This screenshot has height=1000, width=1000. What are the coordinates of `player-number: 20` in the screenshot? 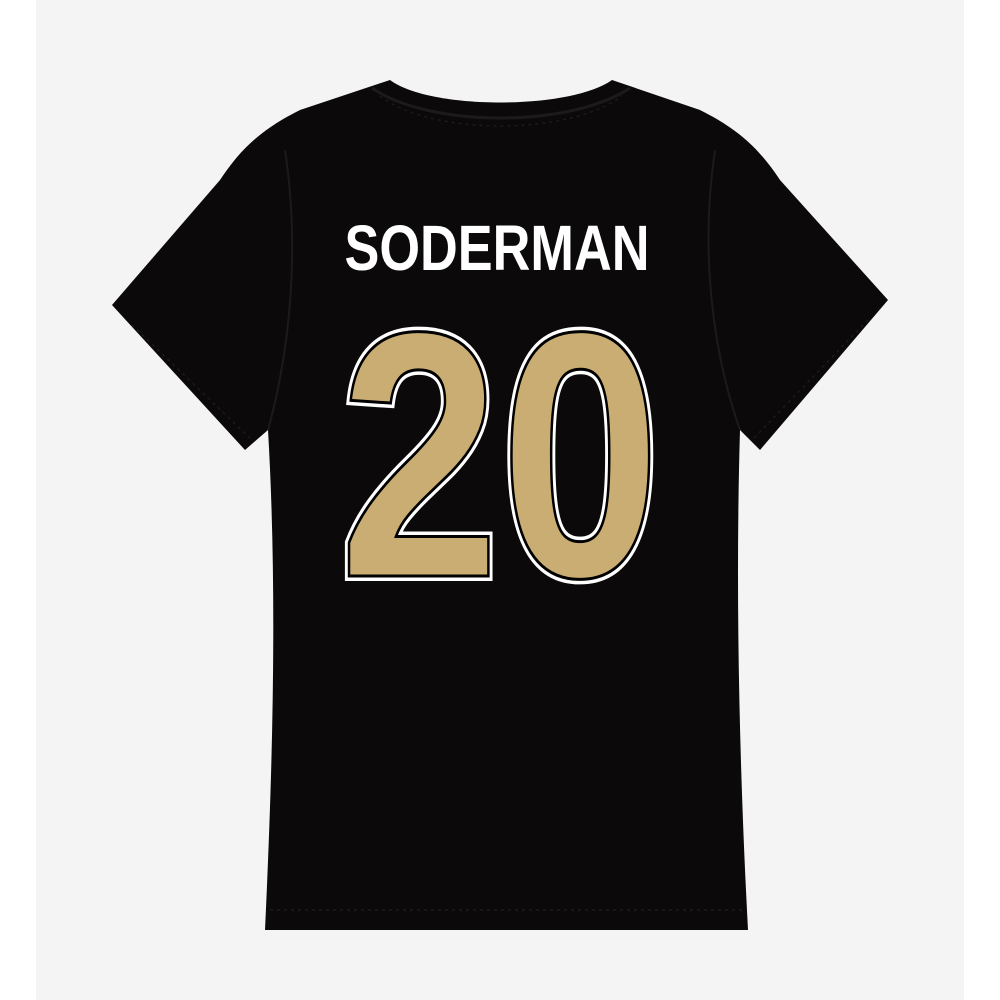 It's located at (500, 455).